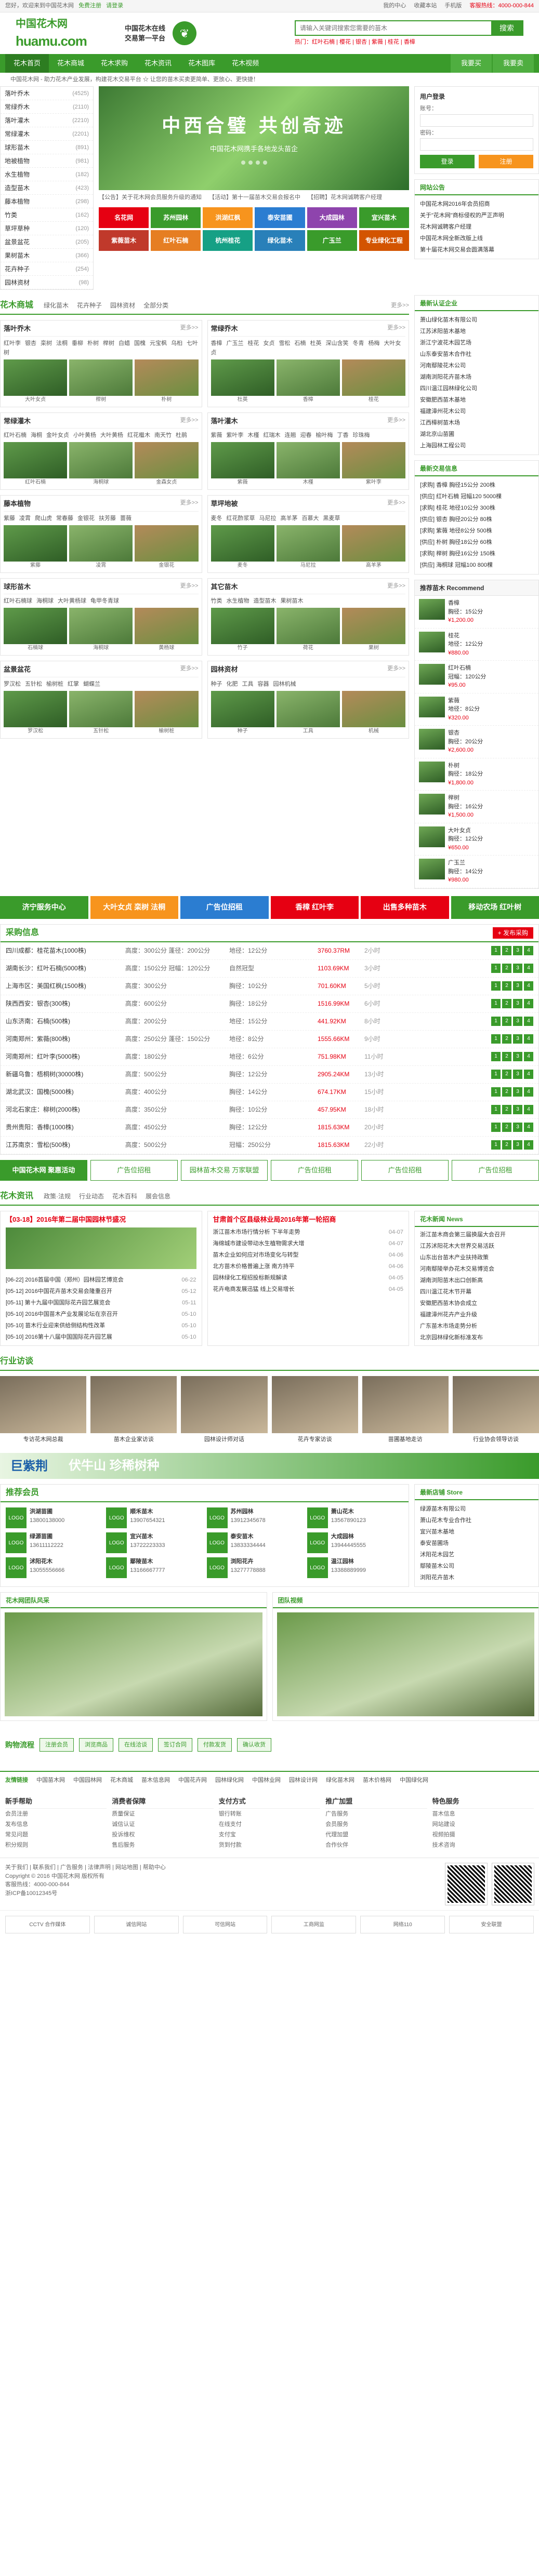  I want to click on news-image, so click(101, 1248).